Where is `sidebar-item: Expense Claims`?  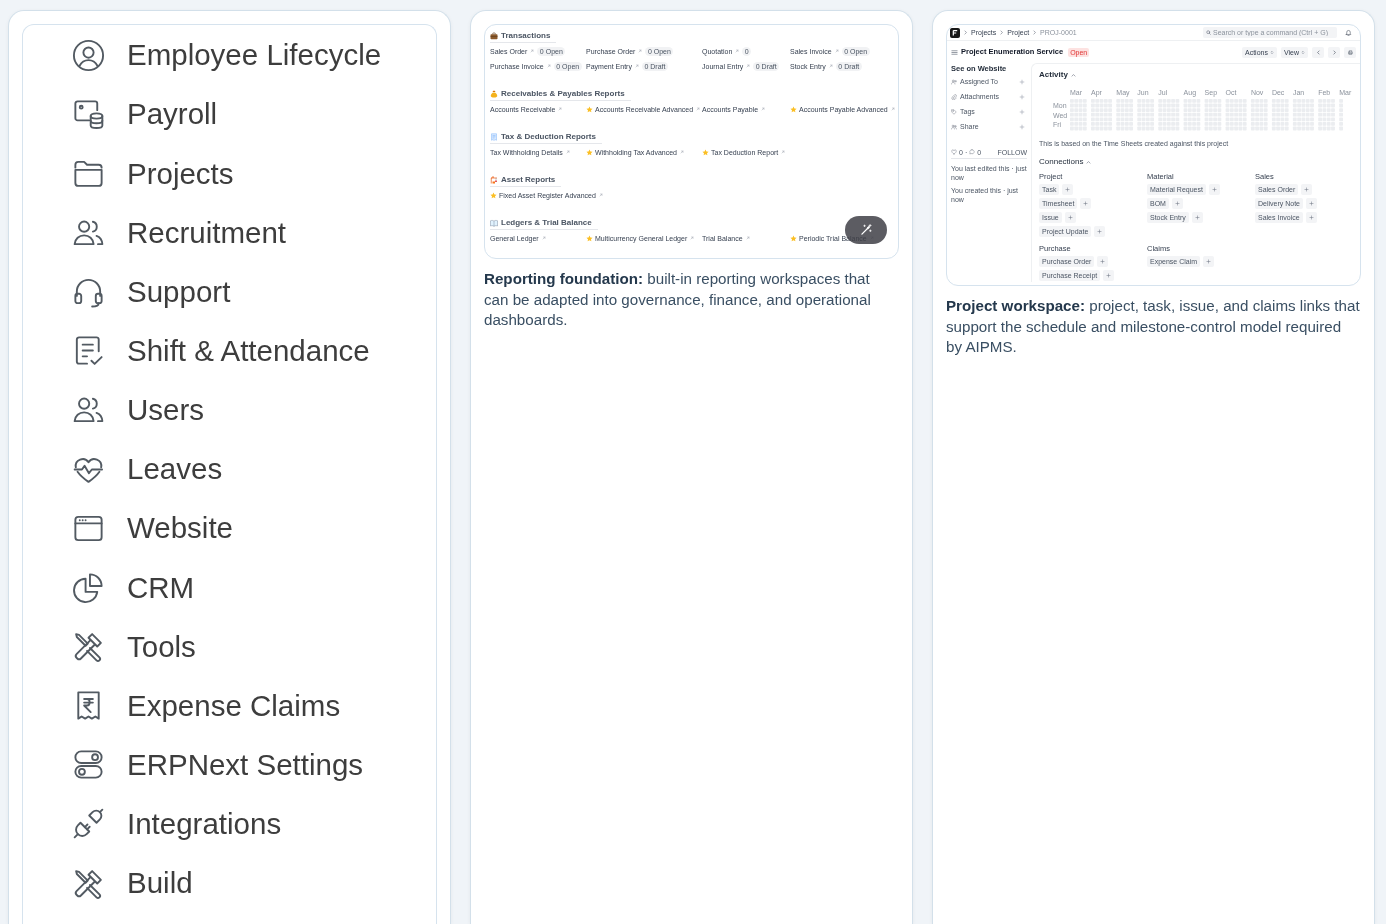
sidebar-item: Expense Claims is located at coordinates (206, 706).